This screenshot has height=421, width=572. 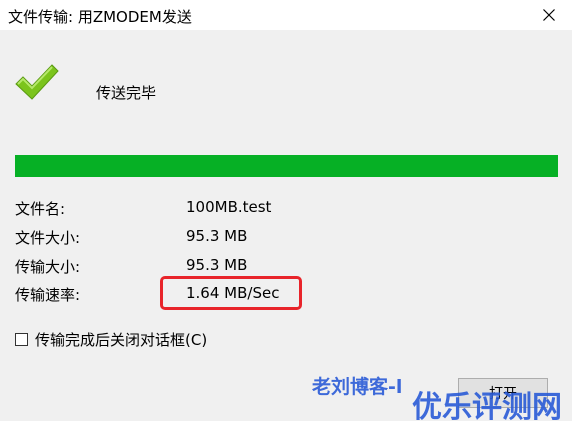 I want to click on window-title: 文件传输: 用ZMODEM发送, so click(x=100, y=17).